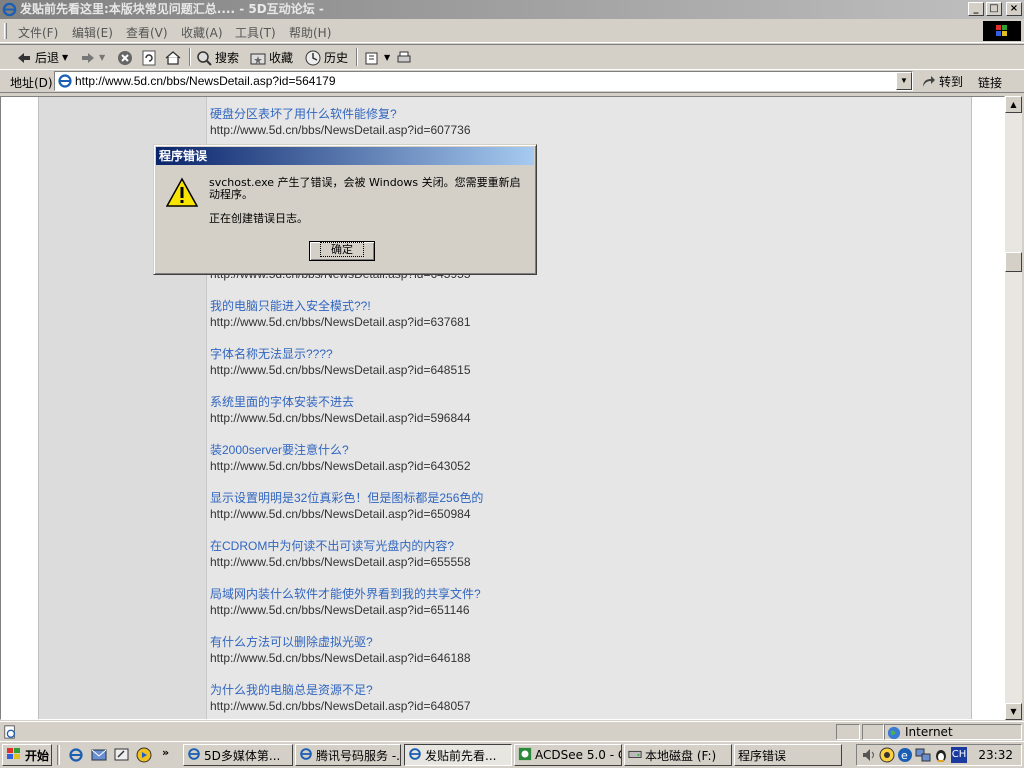 This screenshot has height=768, width=1024. I want to click on home-button, so click(173, 57).